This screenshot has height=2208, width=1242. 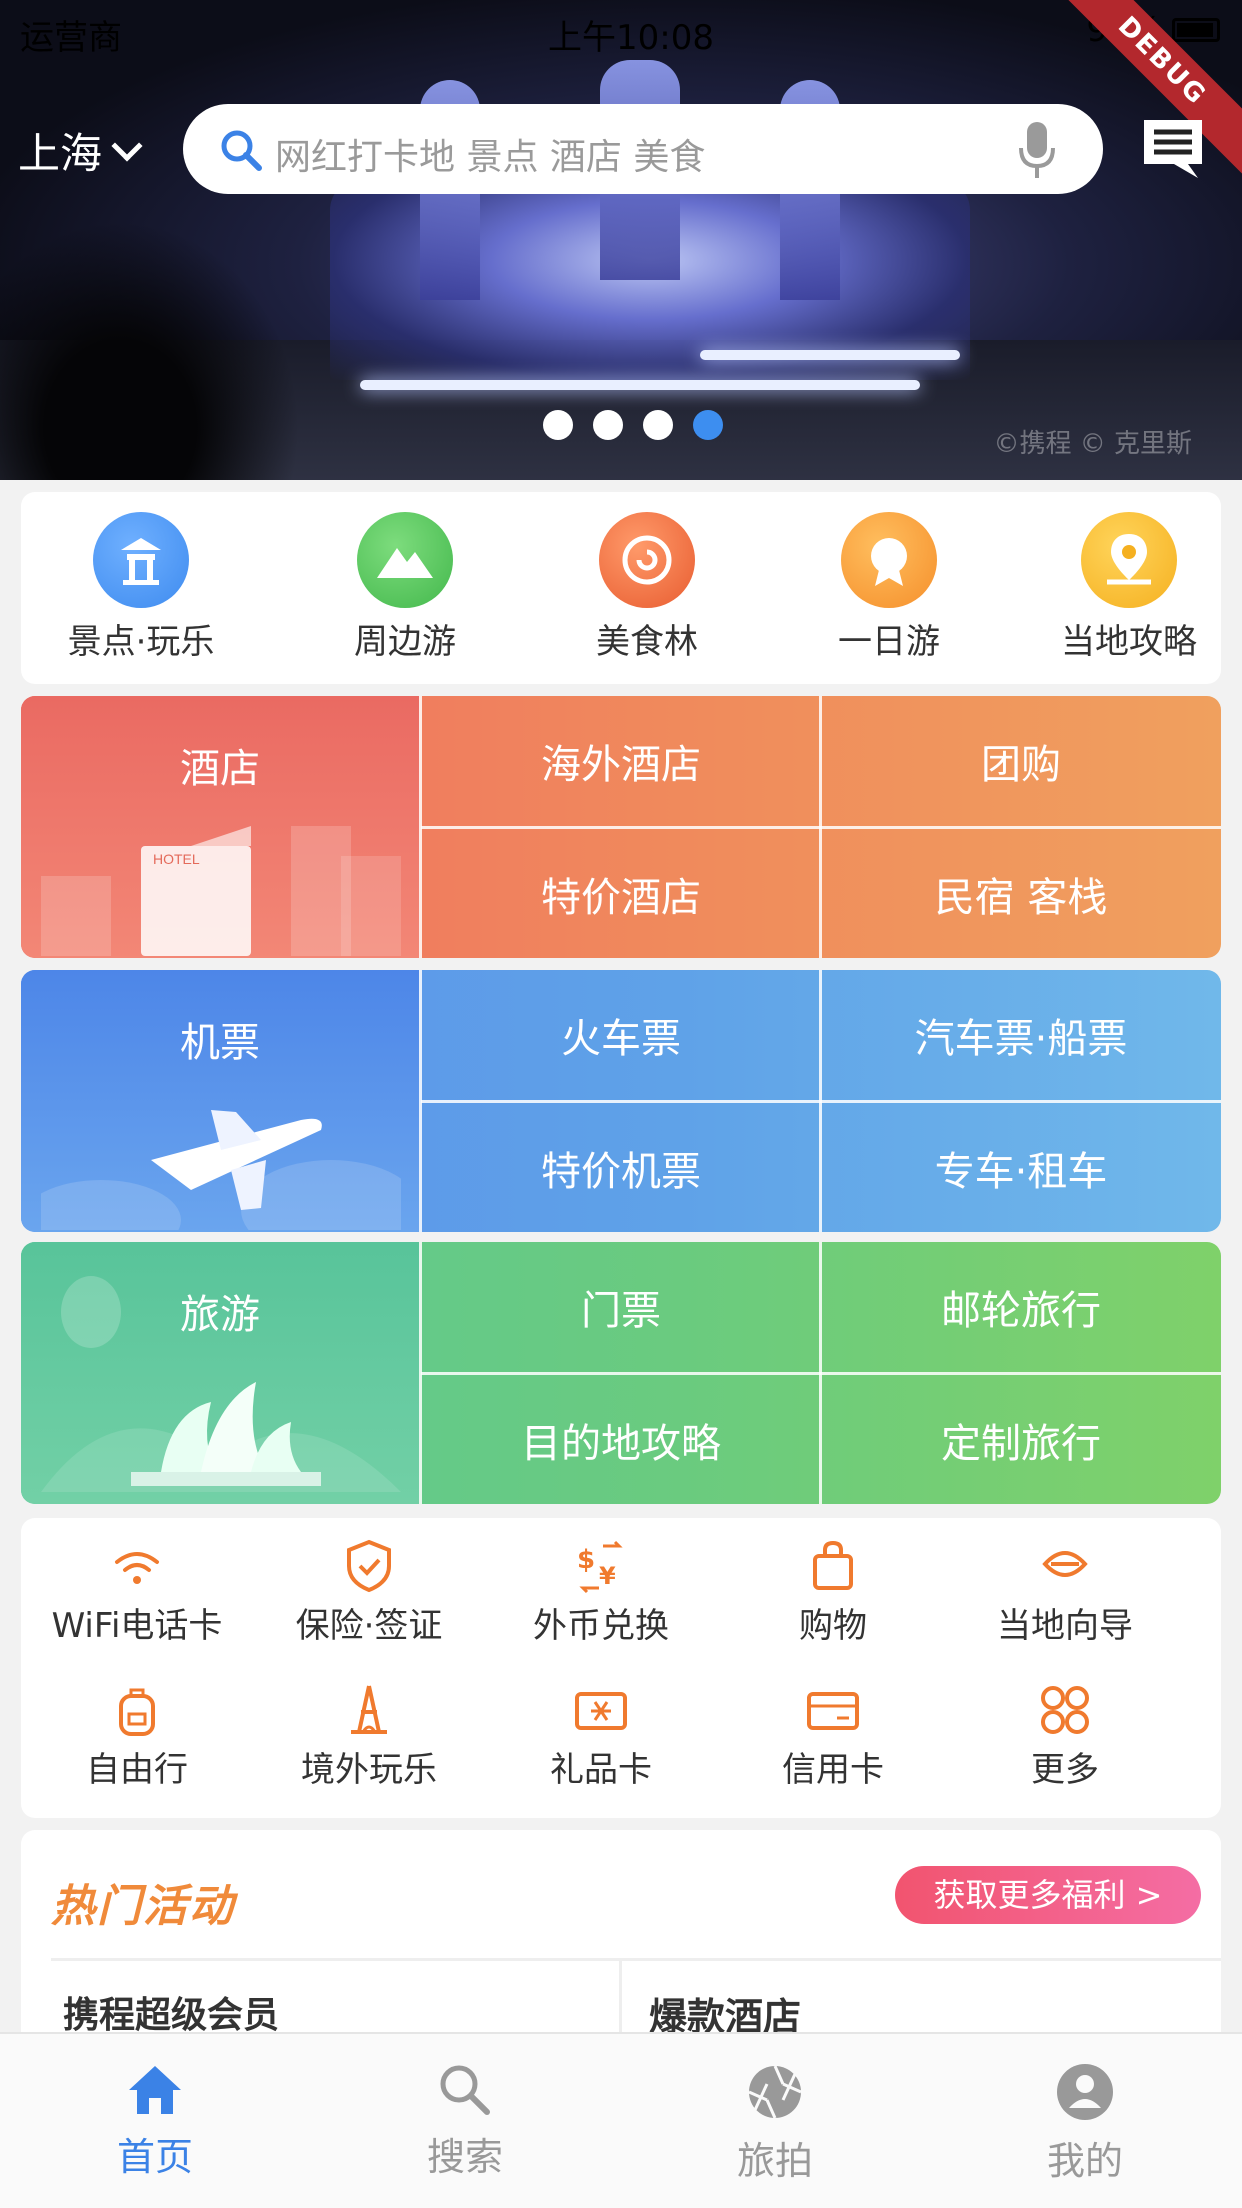 I want to click on flight-tile-title: 机票, so click(x=220, y=1043).